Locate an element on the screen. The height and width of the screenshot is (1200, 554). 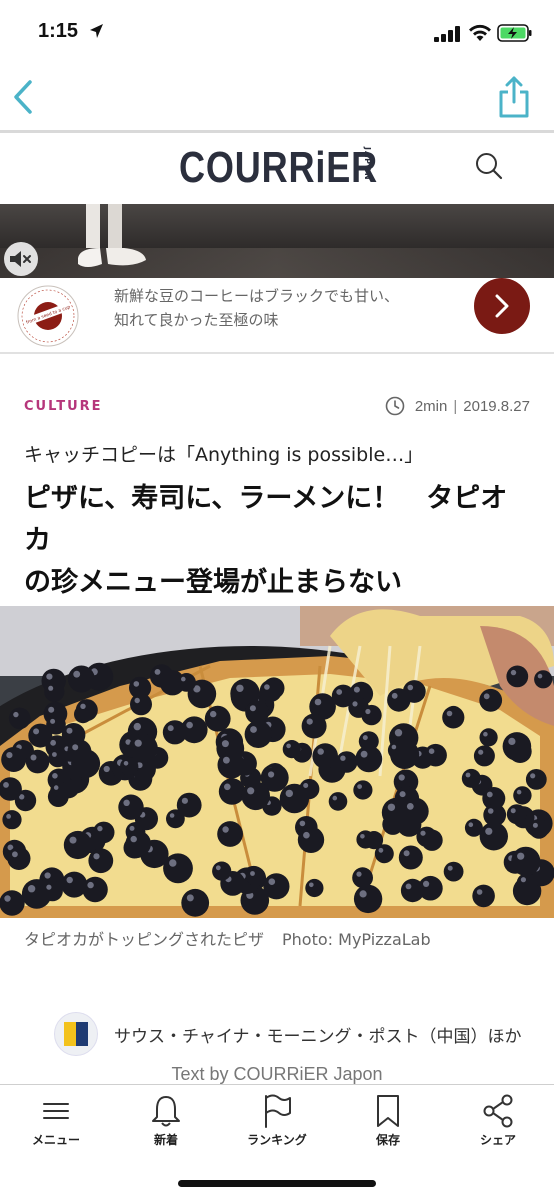
location-arrow-icon is located at coordinates (96, 31).